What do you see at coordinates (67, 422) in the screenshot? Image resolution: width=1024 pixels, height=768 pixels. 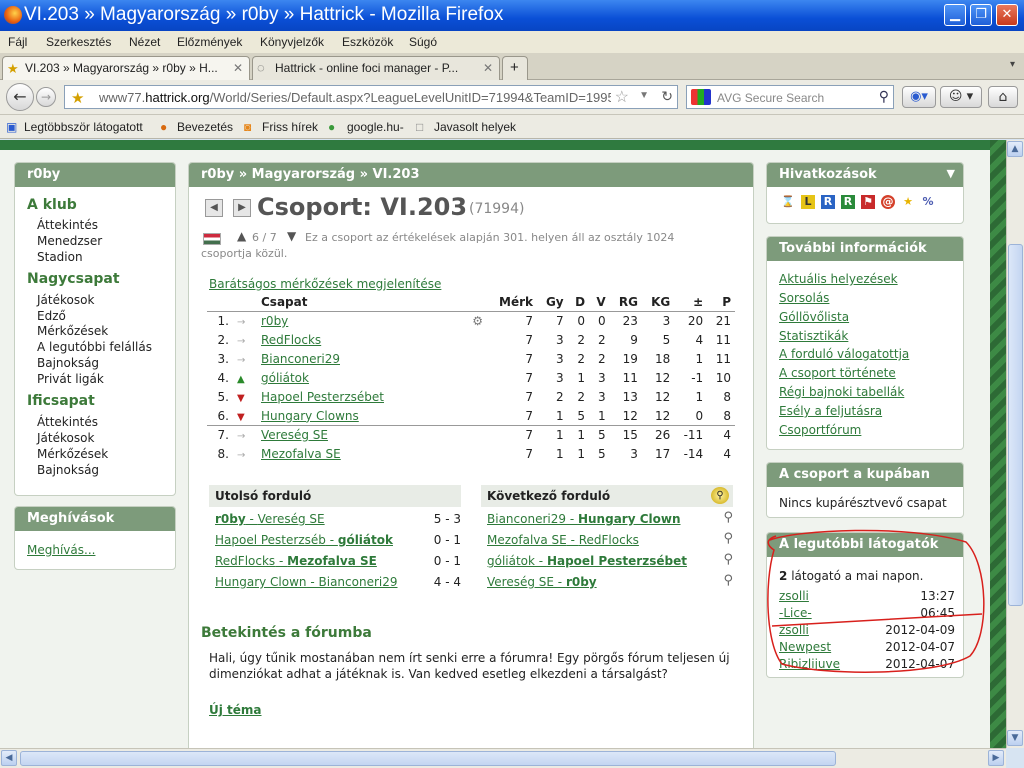 I see `menu-item-youth-overview: Áttekintés` at bounding box center [67, 422].